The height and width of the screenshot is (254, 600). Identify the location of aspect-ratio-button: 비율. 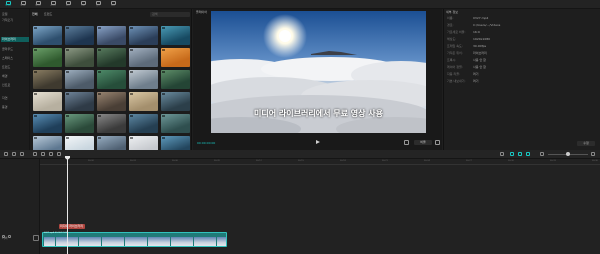
(423, 142).